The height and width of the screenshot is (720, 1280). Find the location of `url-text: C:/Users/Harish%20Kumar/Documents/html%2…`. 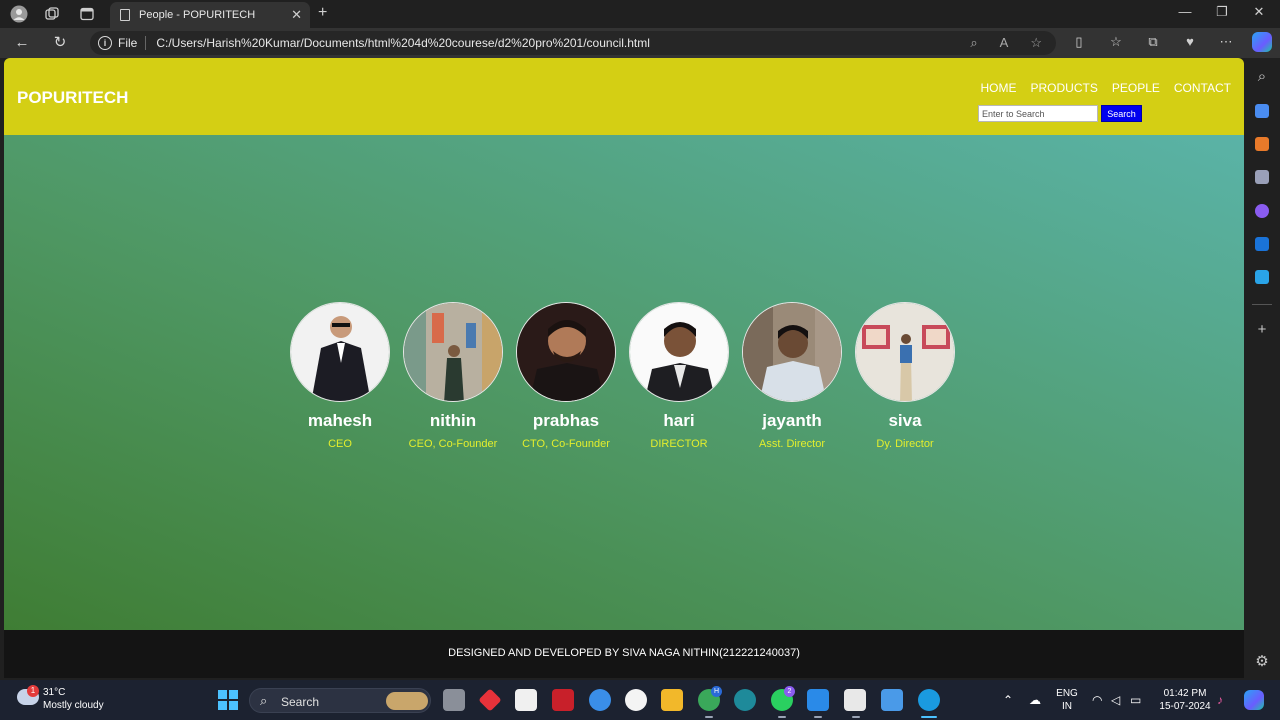

url-text: C:/Users/Harish%20Kumar/Documents/html%2… is located at coordinates (403, 43).